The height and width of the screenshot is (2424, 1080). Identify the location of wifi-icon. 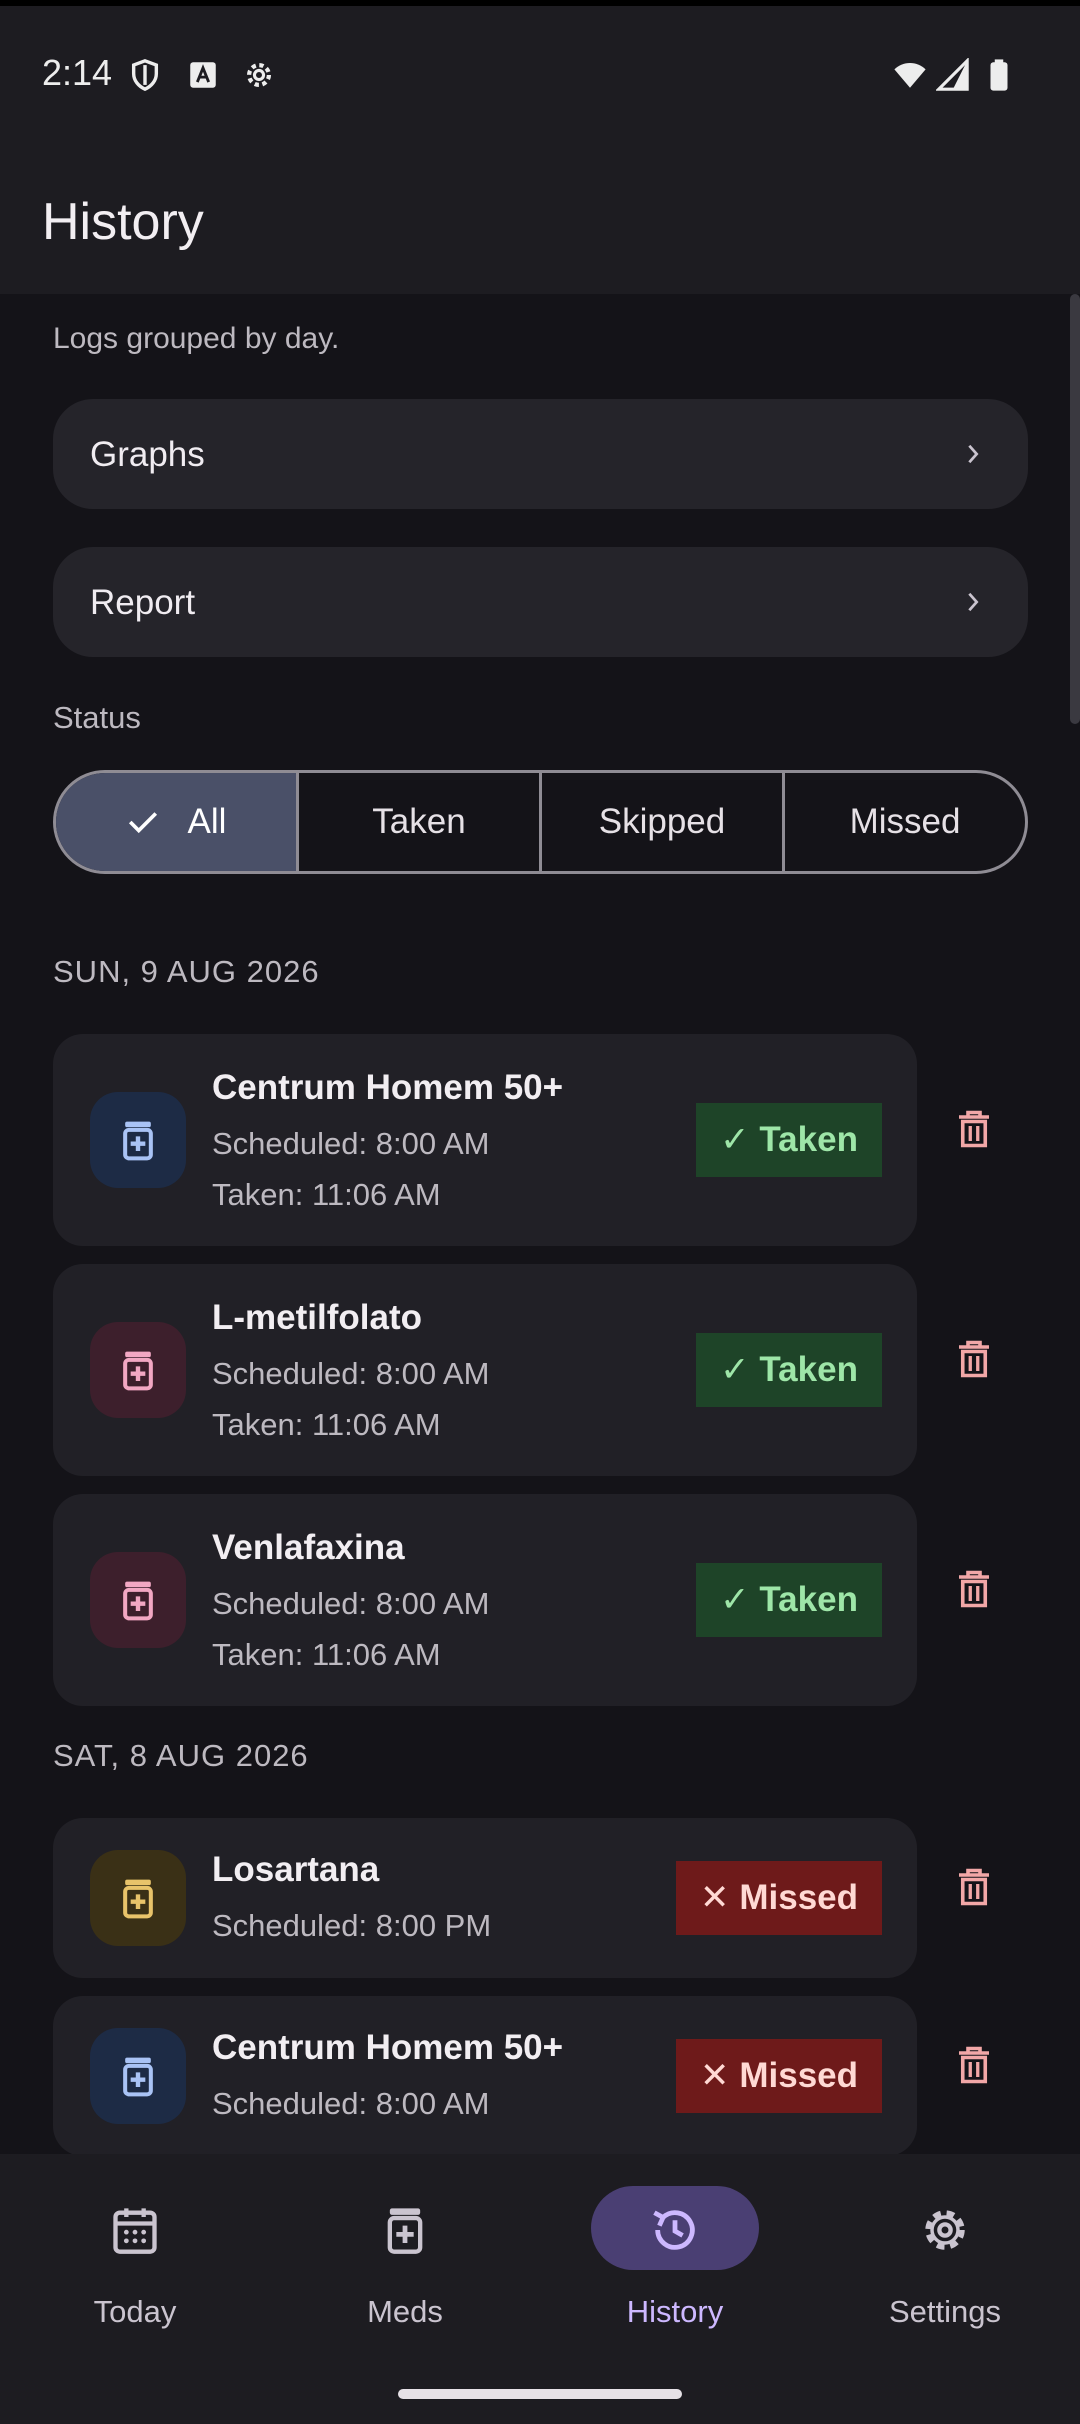
(910, 75).